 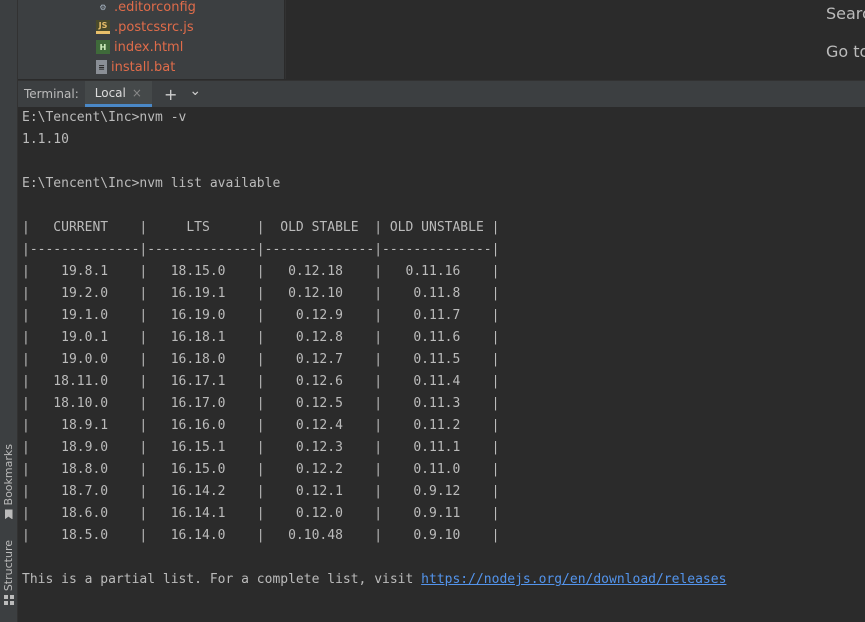 What do you see at coordinates (170, 94) in the screenshot?
I see `new-tab-button: +` at bounding box center [170, 94].